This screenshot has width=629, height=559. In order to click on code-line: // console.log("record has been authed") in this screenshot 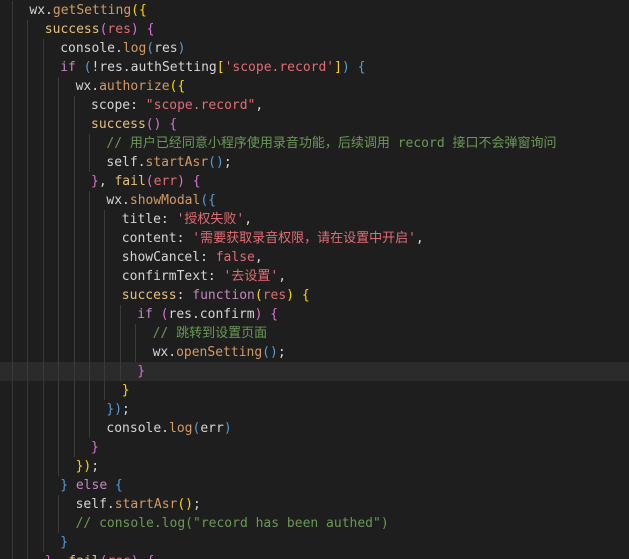, I will do `click(314, 523)`.